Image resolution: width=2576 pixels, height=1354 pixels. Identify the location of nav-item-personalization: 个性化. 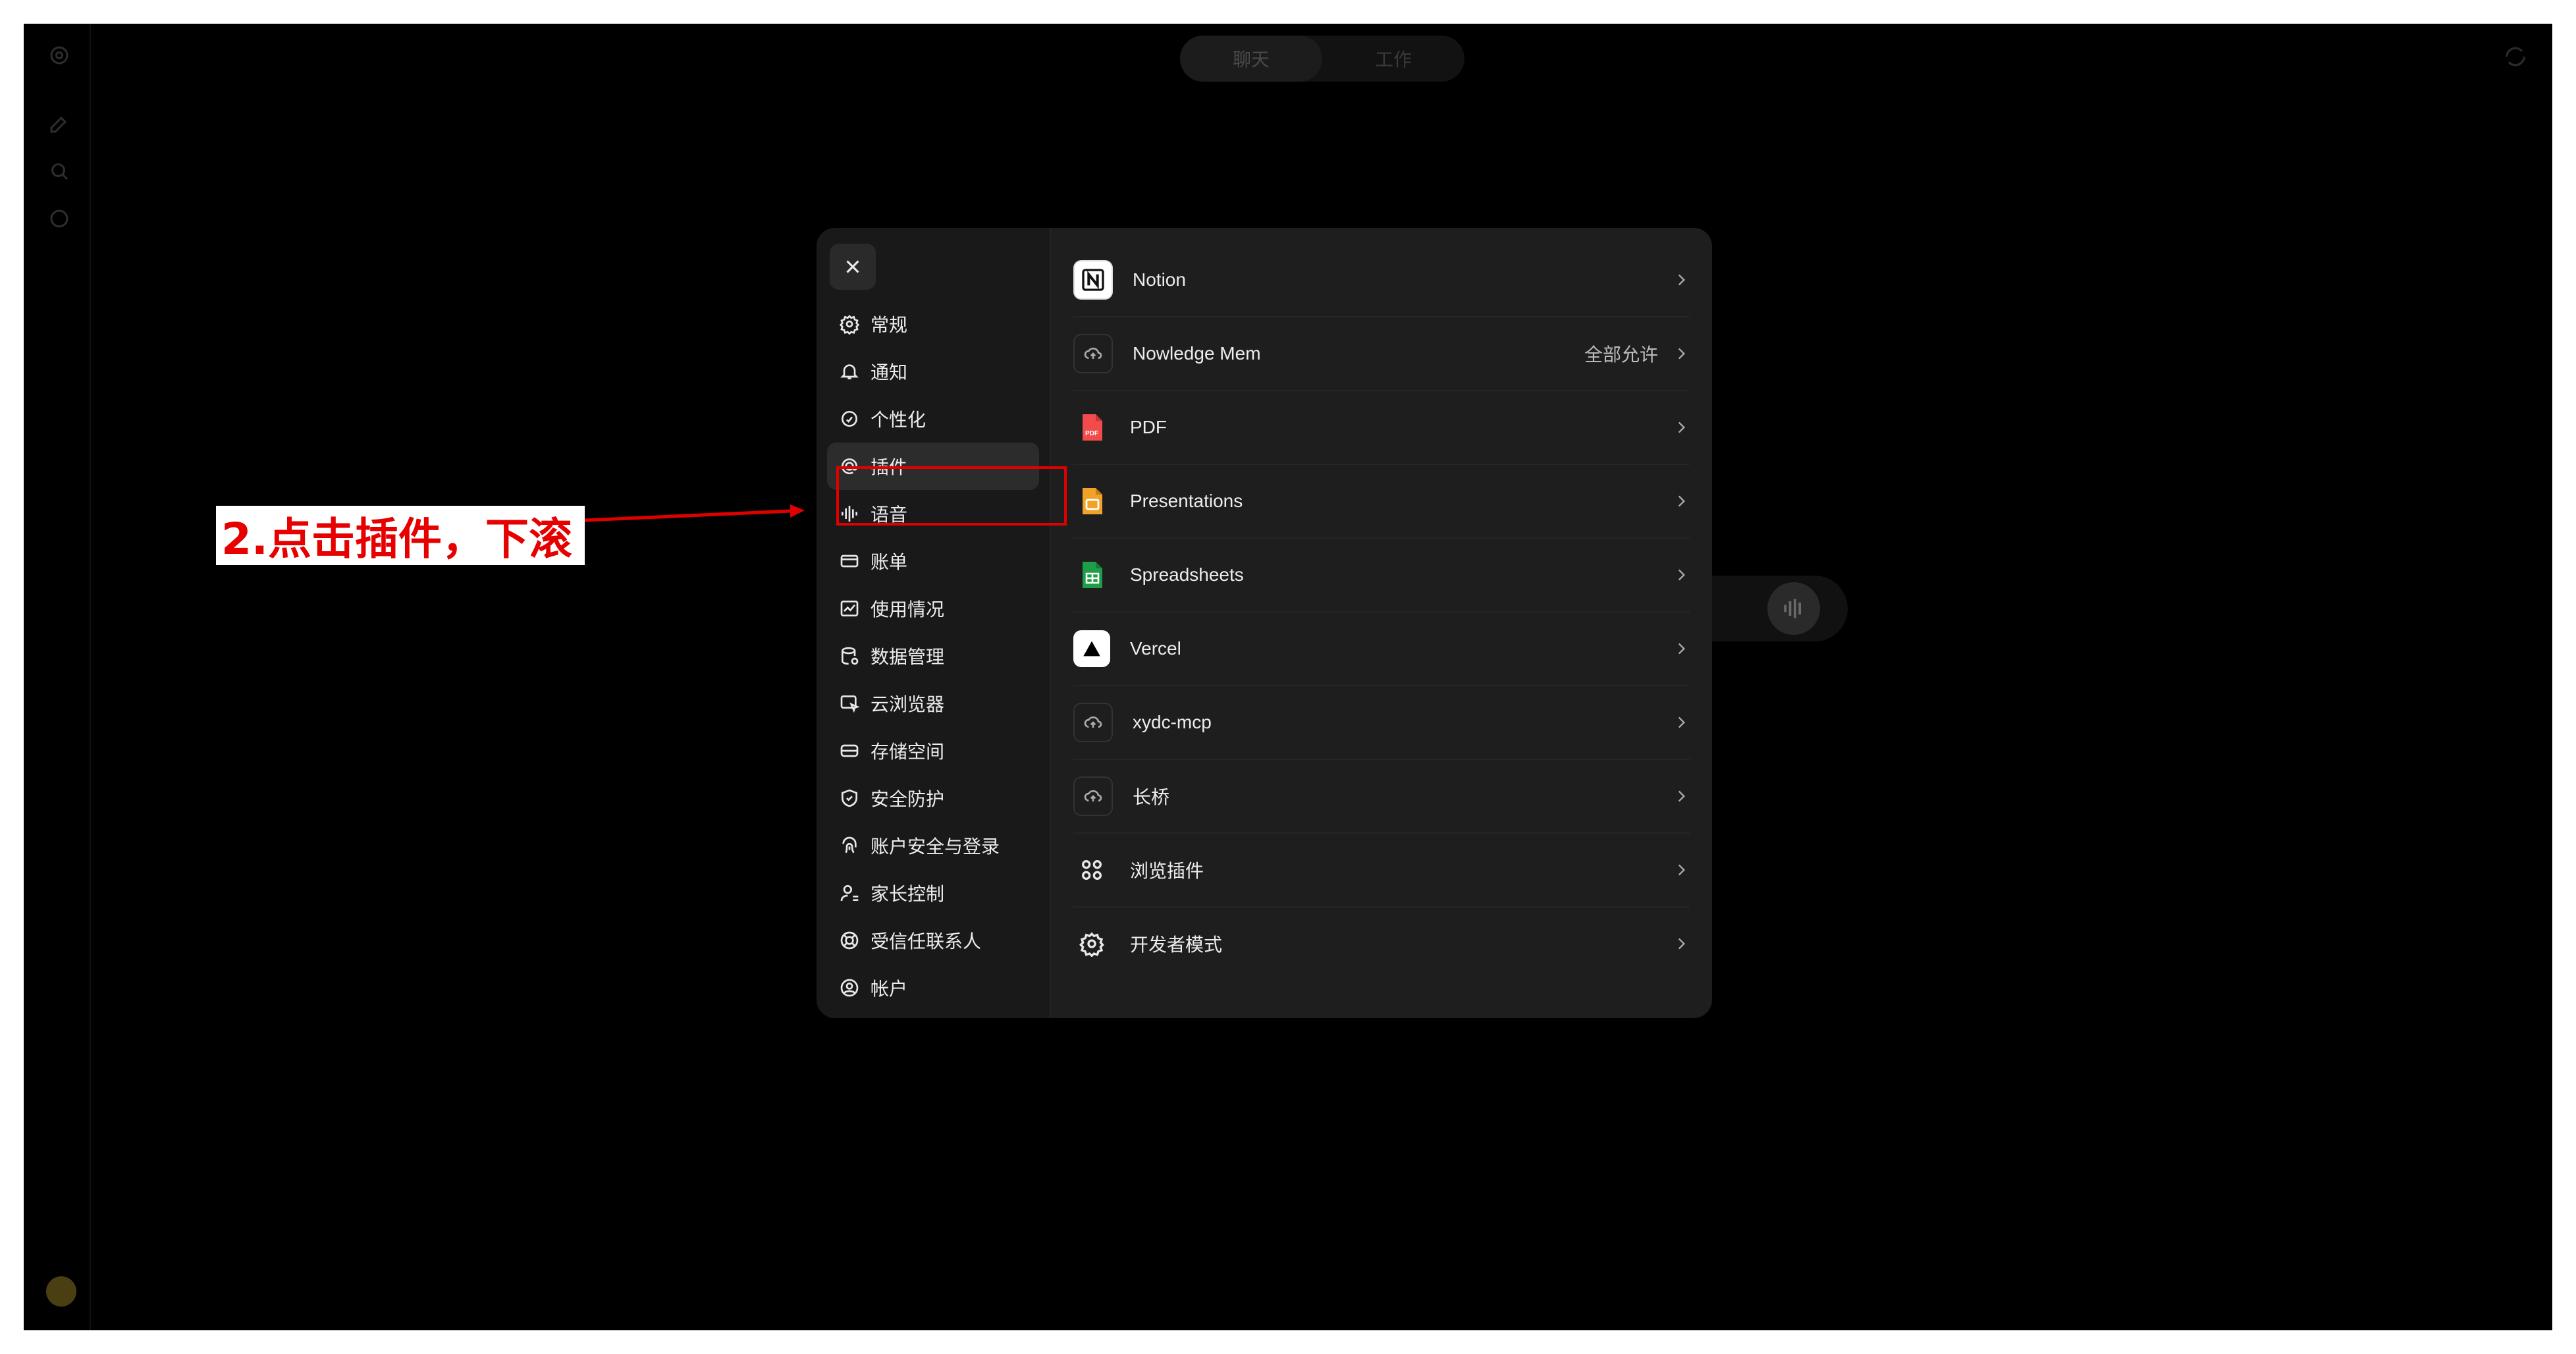
(933, 419).